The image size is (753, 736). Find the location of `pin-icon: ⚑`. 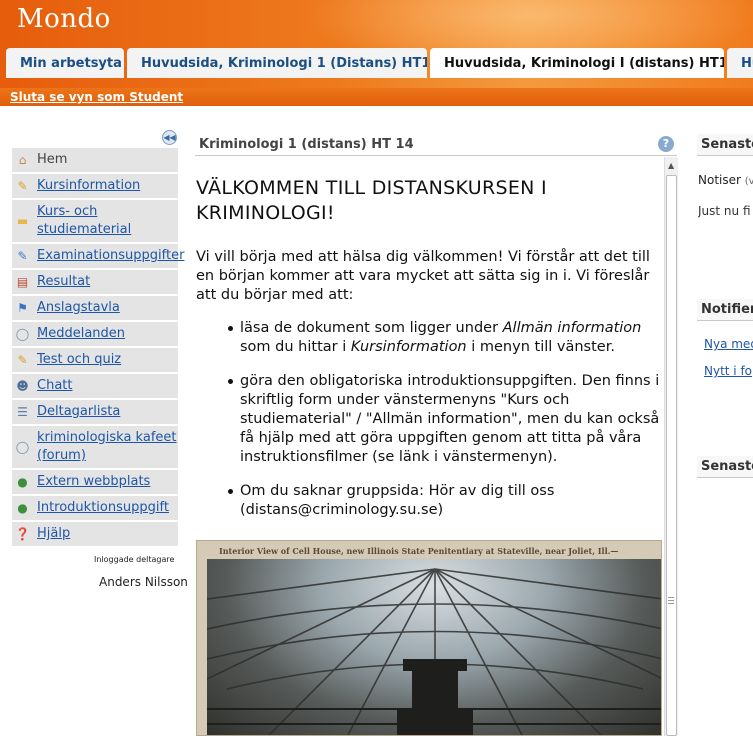

pin-icon: ⚑ is located at coordinates (22, 308).